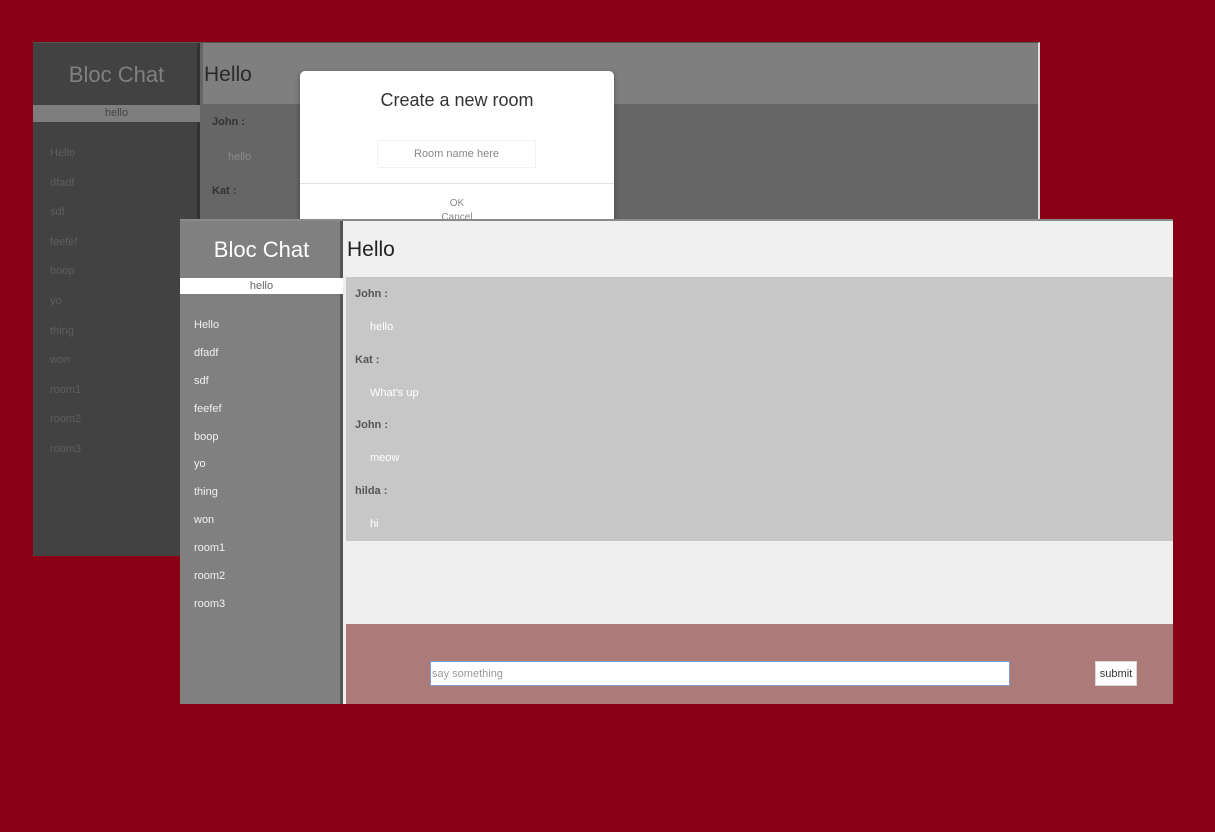  Describe the element at coordinates (63, 153) in the screenshot. I see `room-item: Hello` at that location.